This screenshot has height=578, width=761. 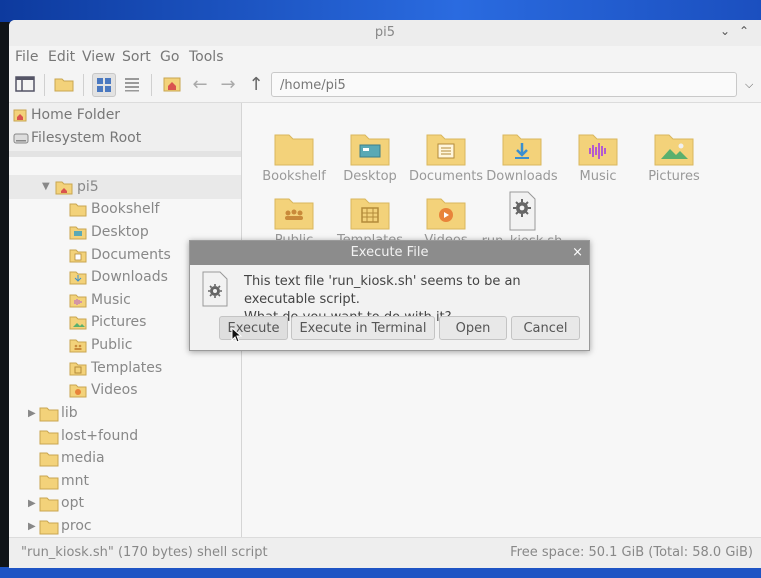 I want to click on place-filesystem-root: Filesystem Root, so click(x=125, y=138).